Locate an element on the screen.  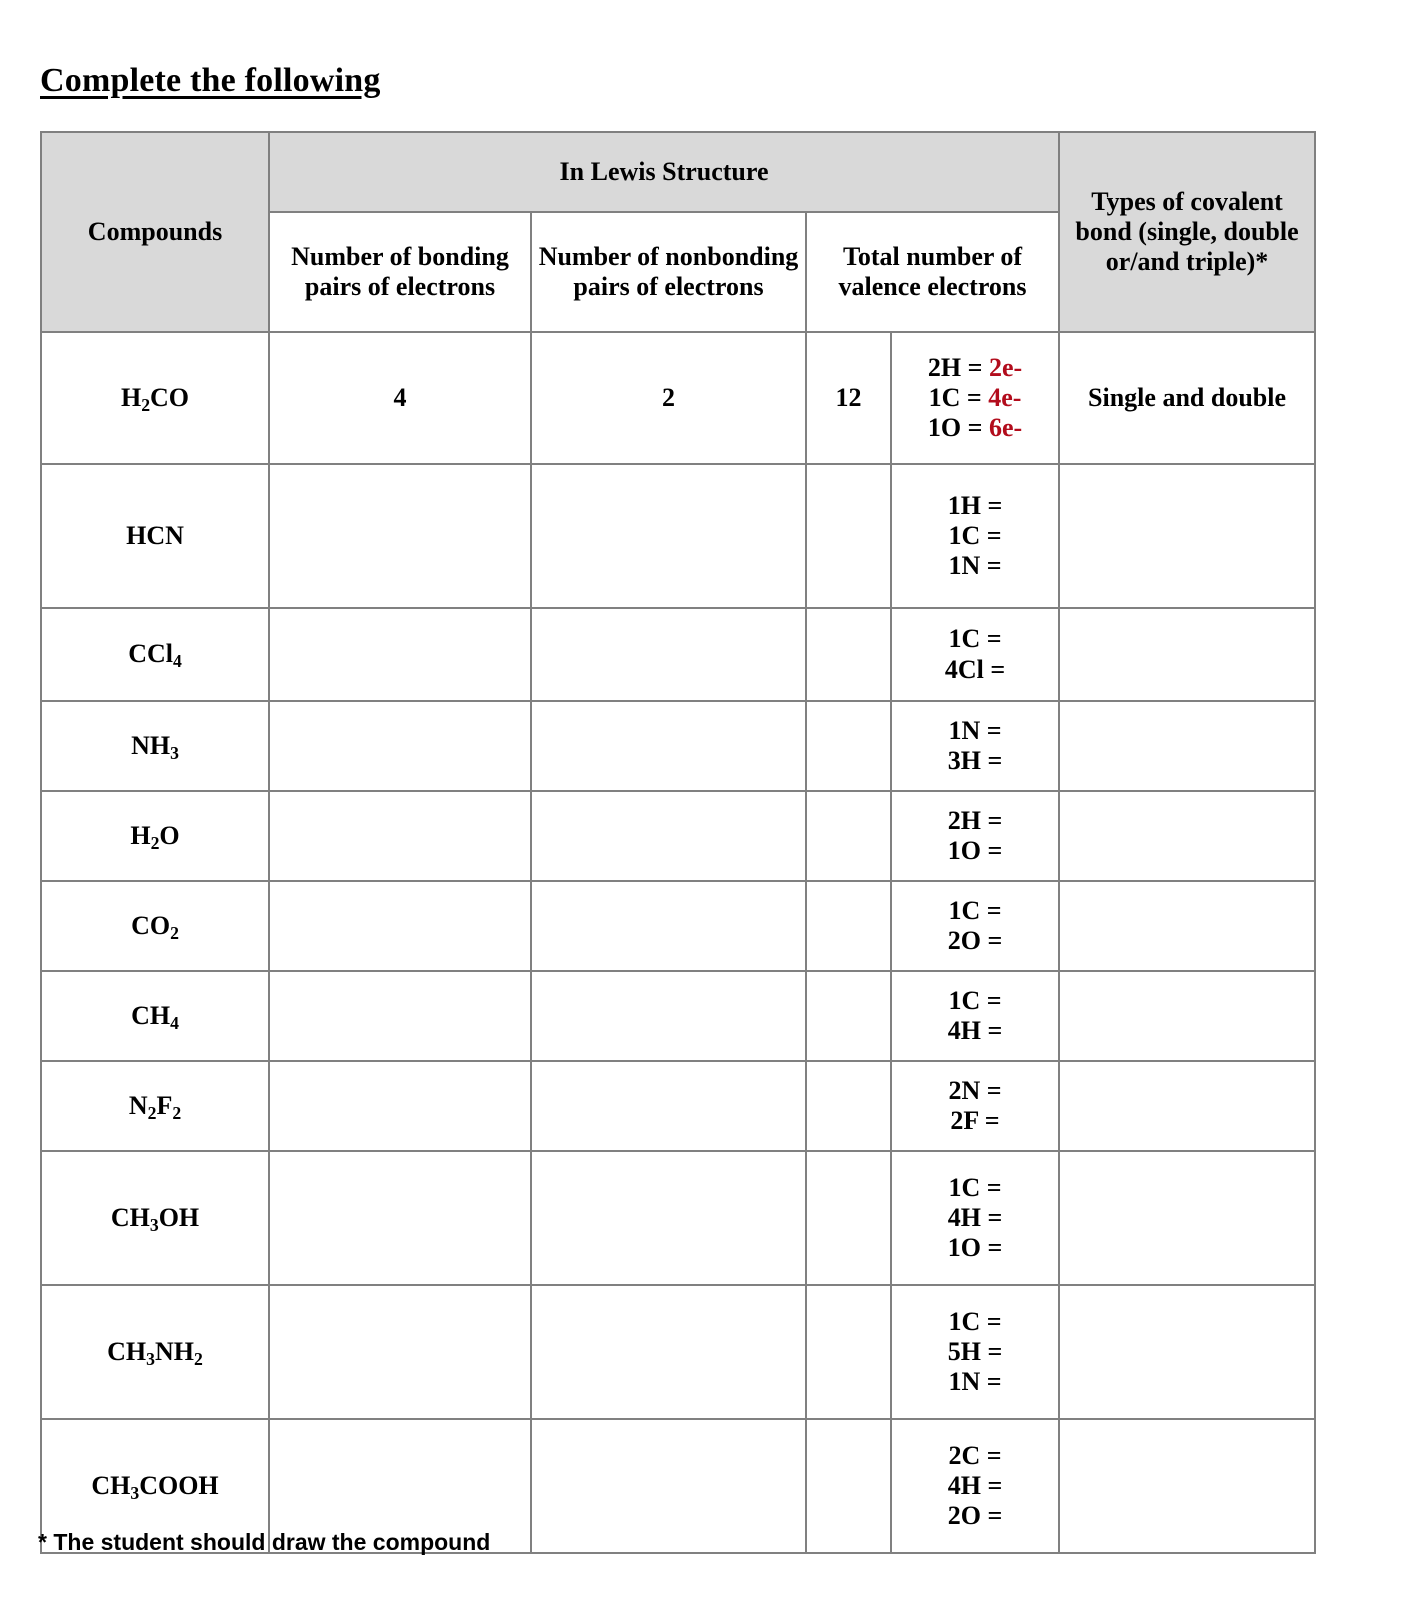
table-row: CH3OH 1C = 4H = 1O = is located at coordinates (678, 1218).